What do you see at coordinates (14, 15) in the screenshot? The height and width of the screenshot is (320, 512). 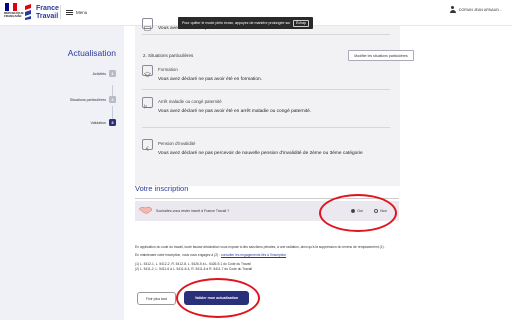 I see `republic-label: RÉPUBLIQUE FRANÇAISE` at bounding box center [14, 15].